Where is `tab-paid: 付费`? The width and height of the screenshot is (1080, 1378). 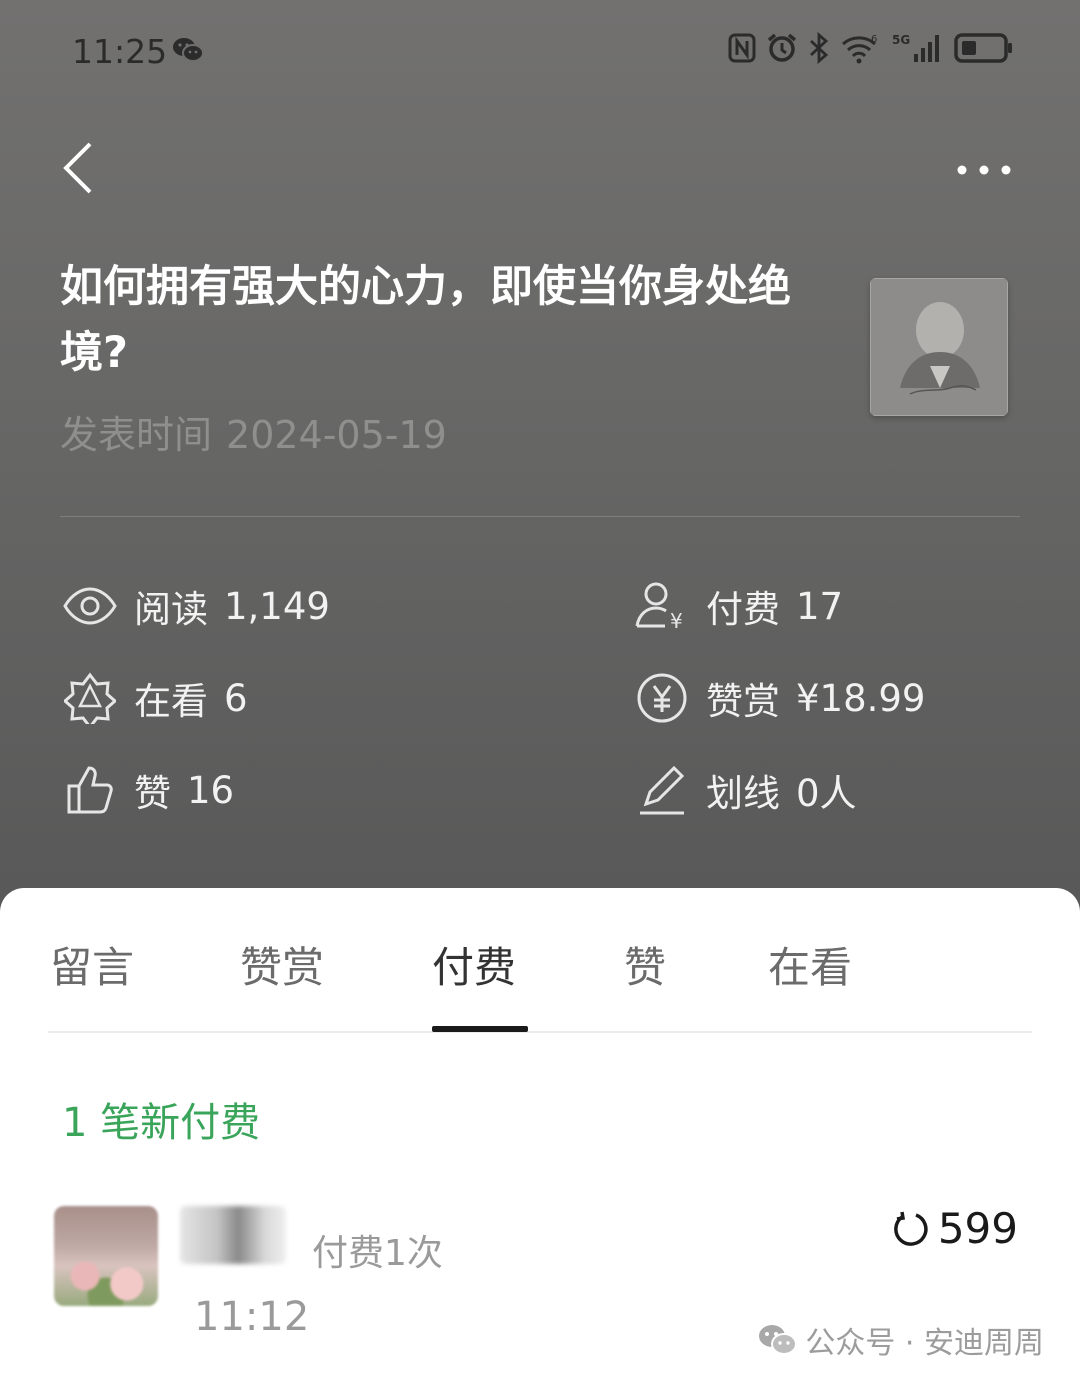
tab-paid: 付费 is located at coordinates (474, 964).